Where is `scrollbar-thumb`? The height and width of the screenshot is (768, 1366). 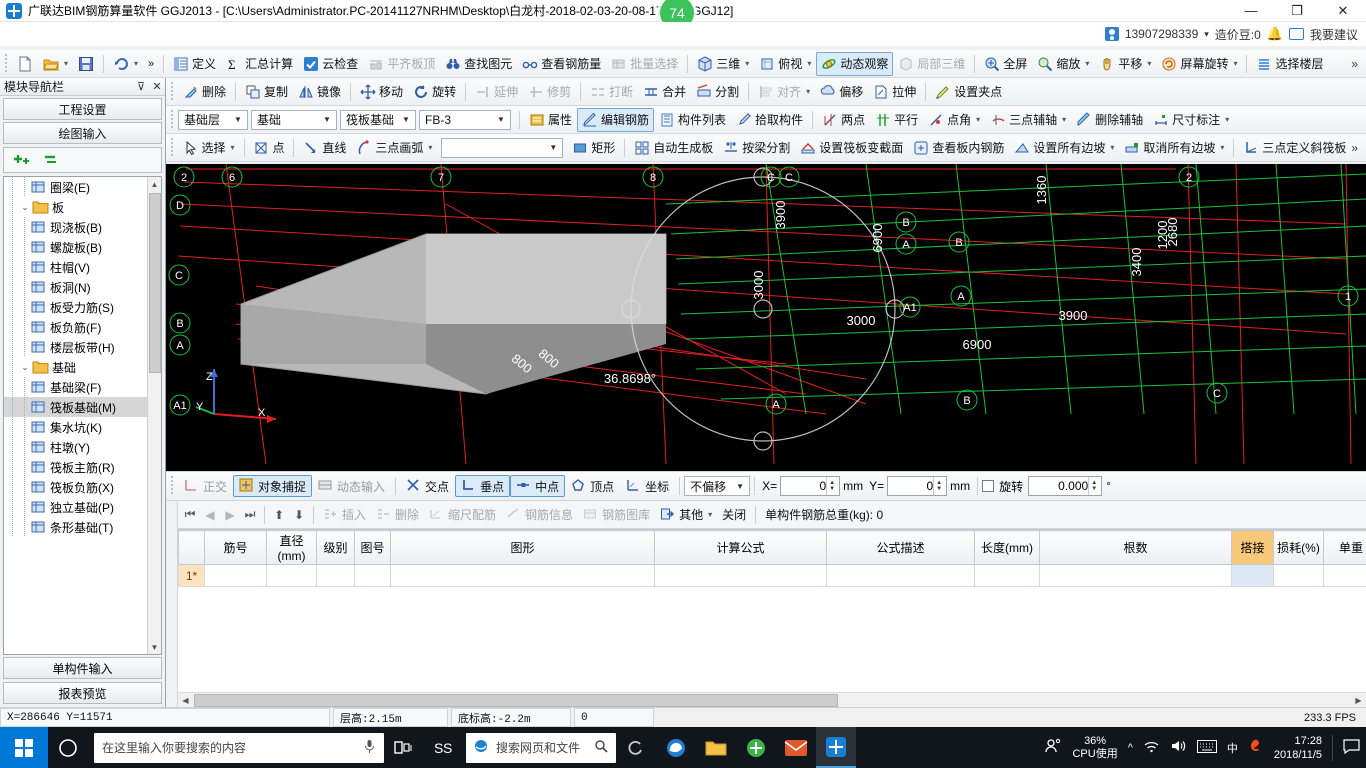 scrollbar-thumb is located at coordinates (155, 283).